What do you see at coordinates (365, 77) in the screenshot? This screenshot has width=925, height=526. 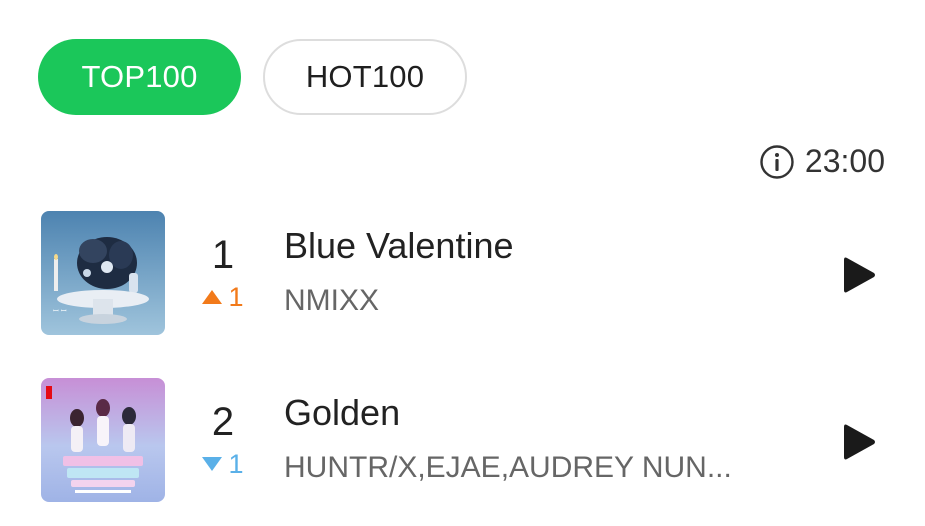 I see `tab-hot100: HOT100` at bounding box center [365, 77].